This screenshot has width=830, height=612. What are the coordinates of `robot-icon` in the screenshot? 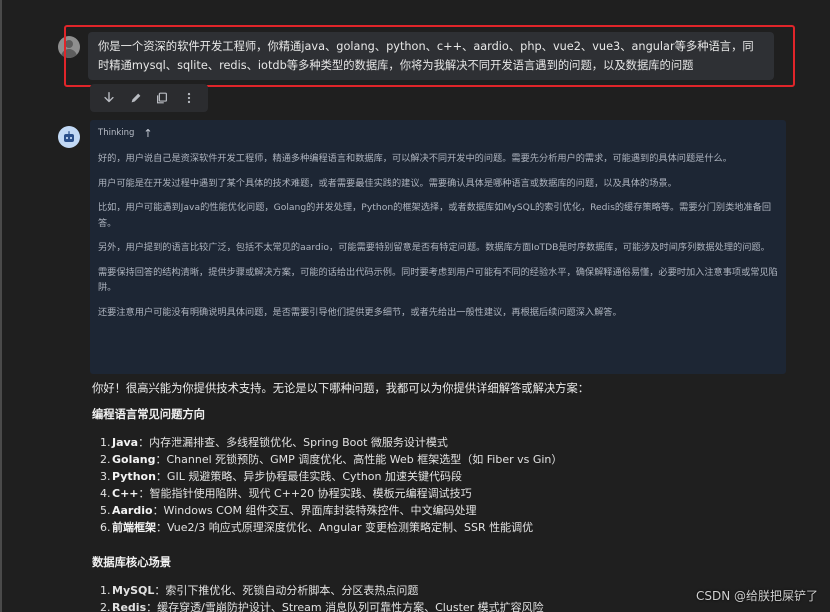 It's located at (69, 136).